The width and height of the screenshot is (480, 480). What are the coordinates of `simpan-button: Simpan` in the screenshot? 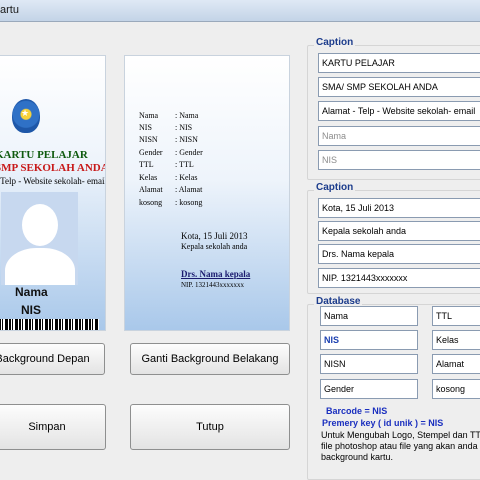 It's located at (53, 427).